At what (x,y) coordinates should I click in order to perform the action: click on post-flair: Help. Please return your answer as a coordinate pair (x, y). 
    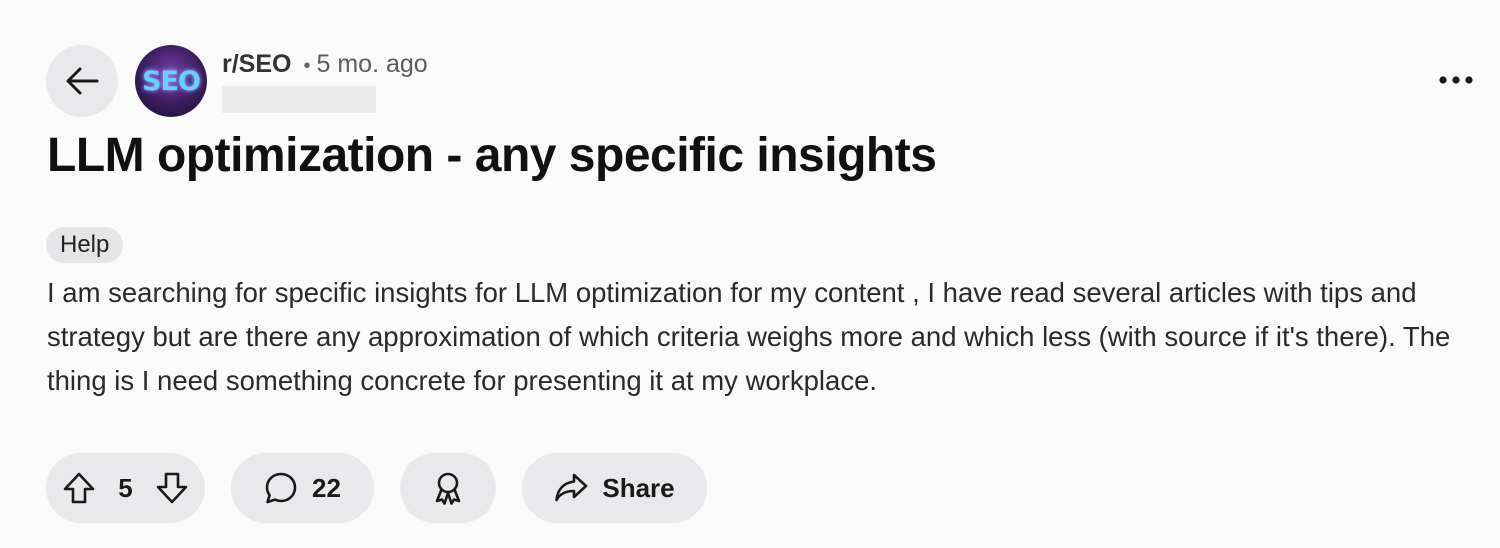
    Looking at the image, I should click on (85, 245).